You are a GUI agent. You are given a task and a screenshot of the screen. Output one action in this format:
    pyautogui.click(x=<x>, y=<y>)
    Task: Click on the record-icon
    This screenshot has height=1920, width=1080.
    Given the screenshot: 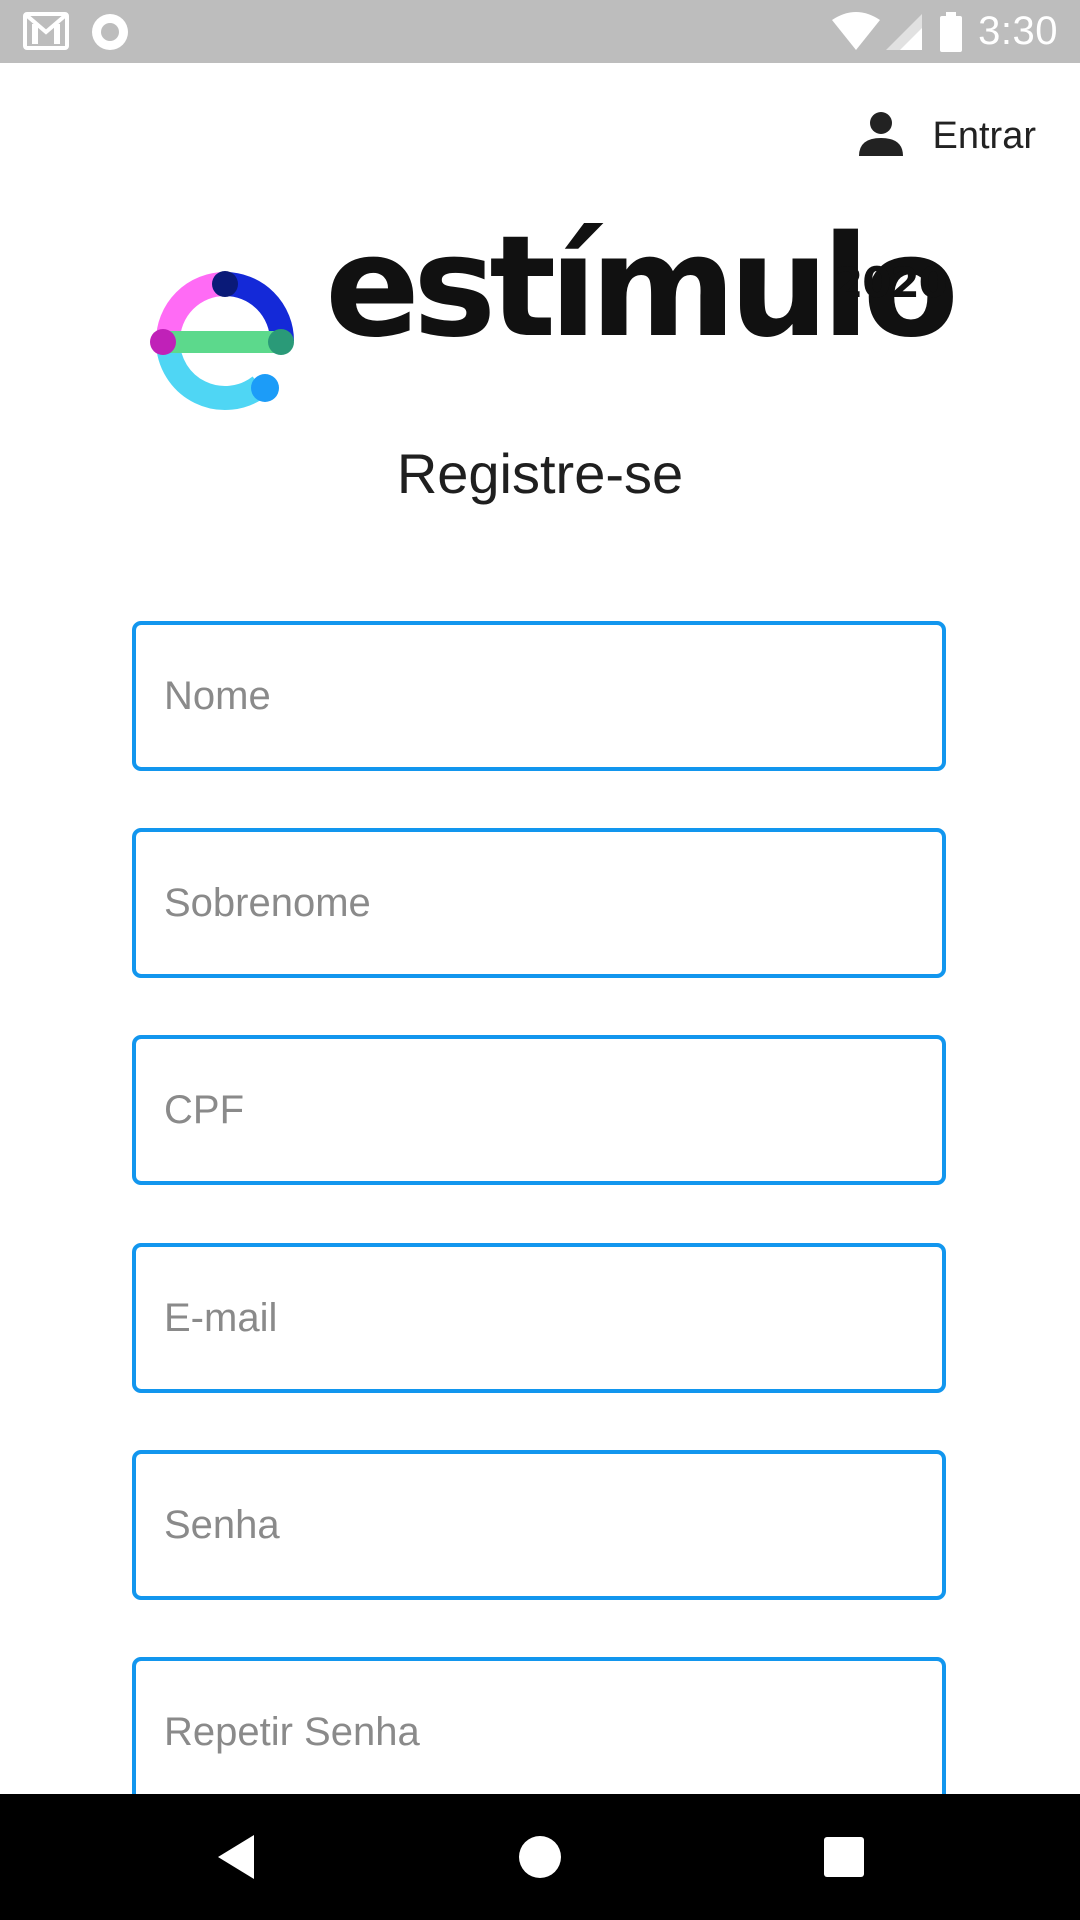 What is the action you would take?
    pyautogui.click(x=110, y=32)
    